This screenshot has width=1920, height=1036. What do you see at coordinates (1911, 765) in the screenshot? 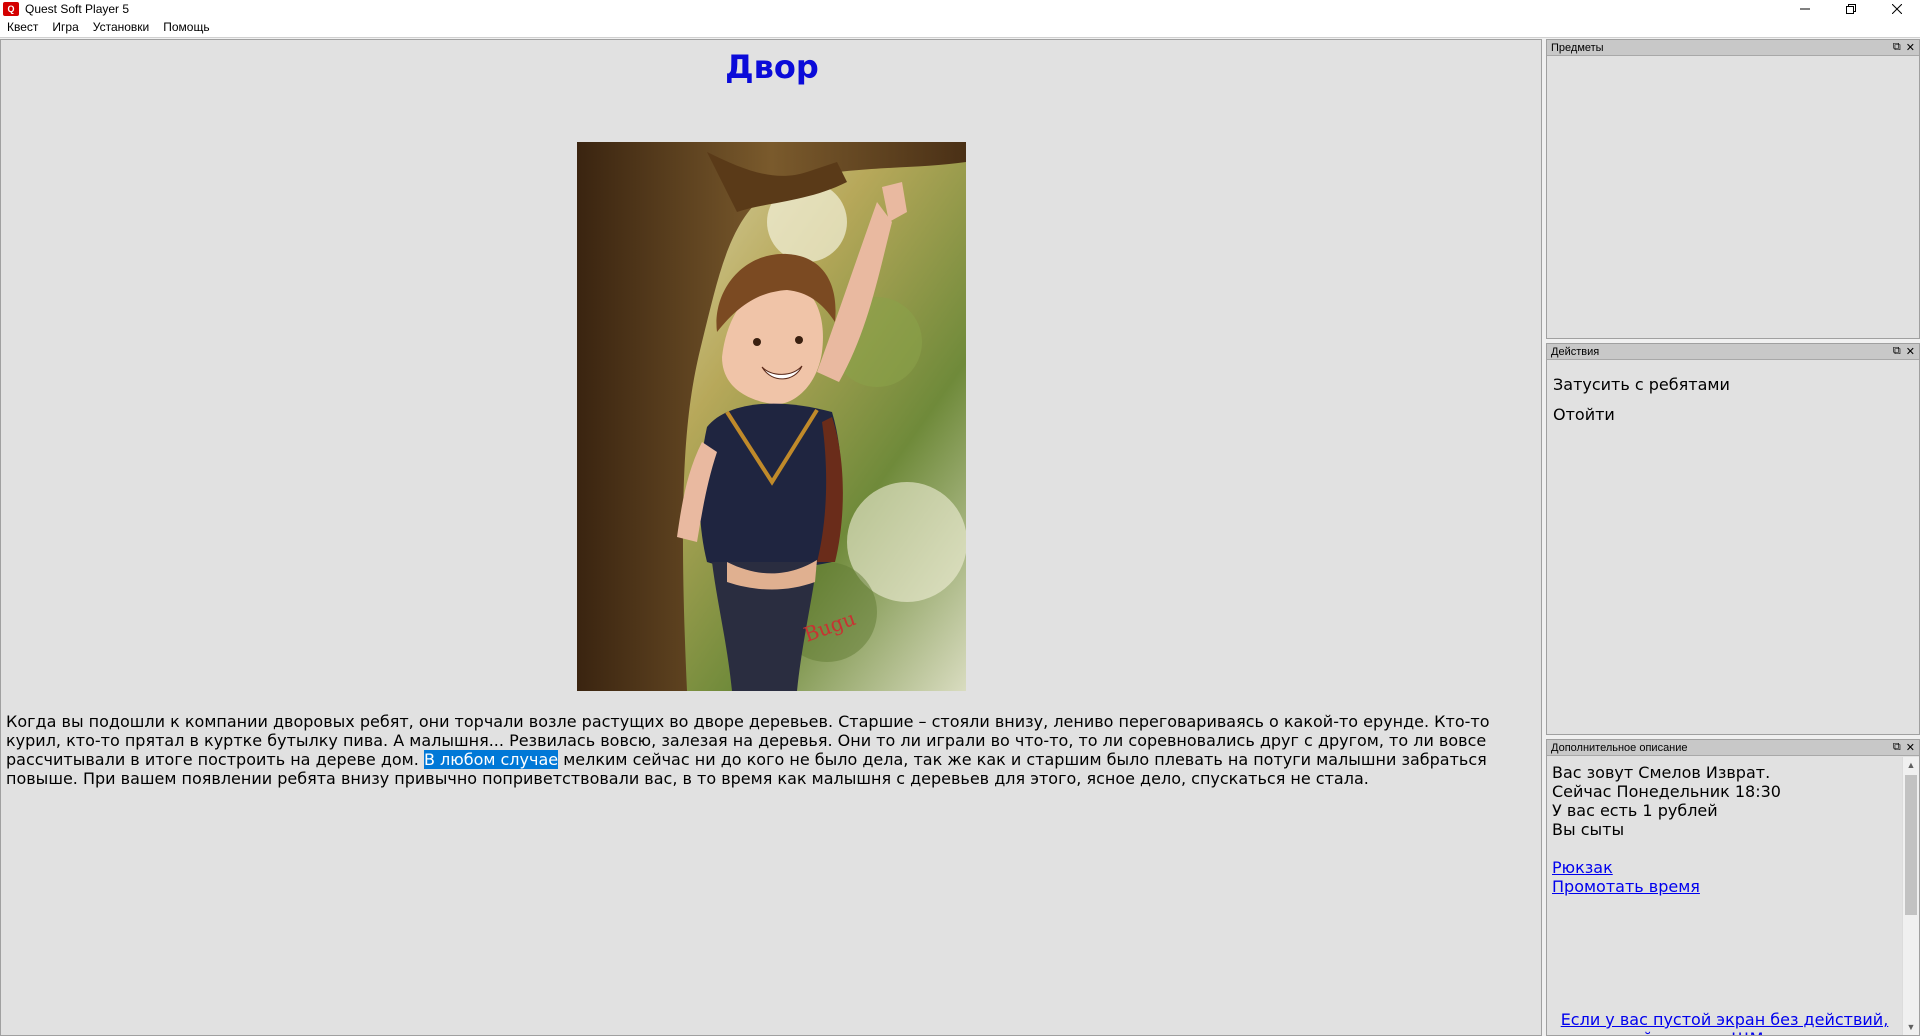
I see `scroll-up-icon: ▲` at bounding box center [1911, 765].